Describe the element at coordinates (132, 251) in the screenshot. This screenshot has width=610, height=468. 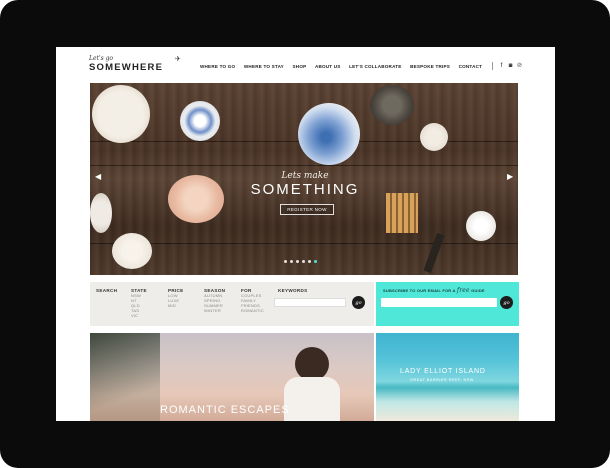
I see `small-speckled-bowl-image` at that location.